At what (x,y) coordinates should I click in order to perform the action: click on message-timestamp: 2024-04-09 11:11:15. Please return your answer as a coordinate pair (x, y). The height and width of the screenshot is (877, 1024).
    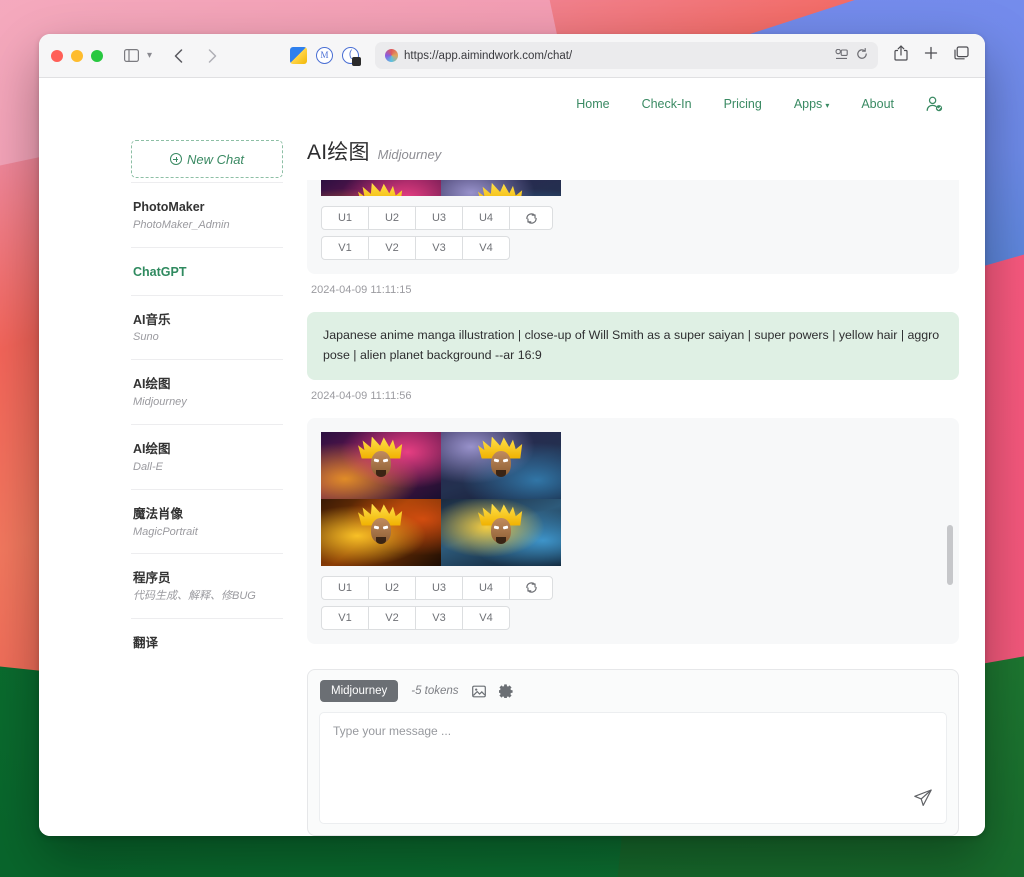
    Looking at the image, I should click on (361, 290).